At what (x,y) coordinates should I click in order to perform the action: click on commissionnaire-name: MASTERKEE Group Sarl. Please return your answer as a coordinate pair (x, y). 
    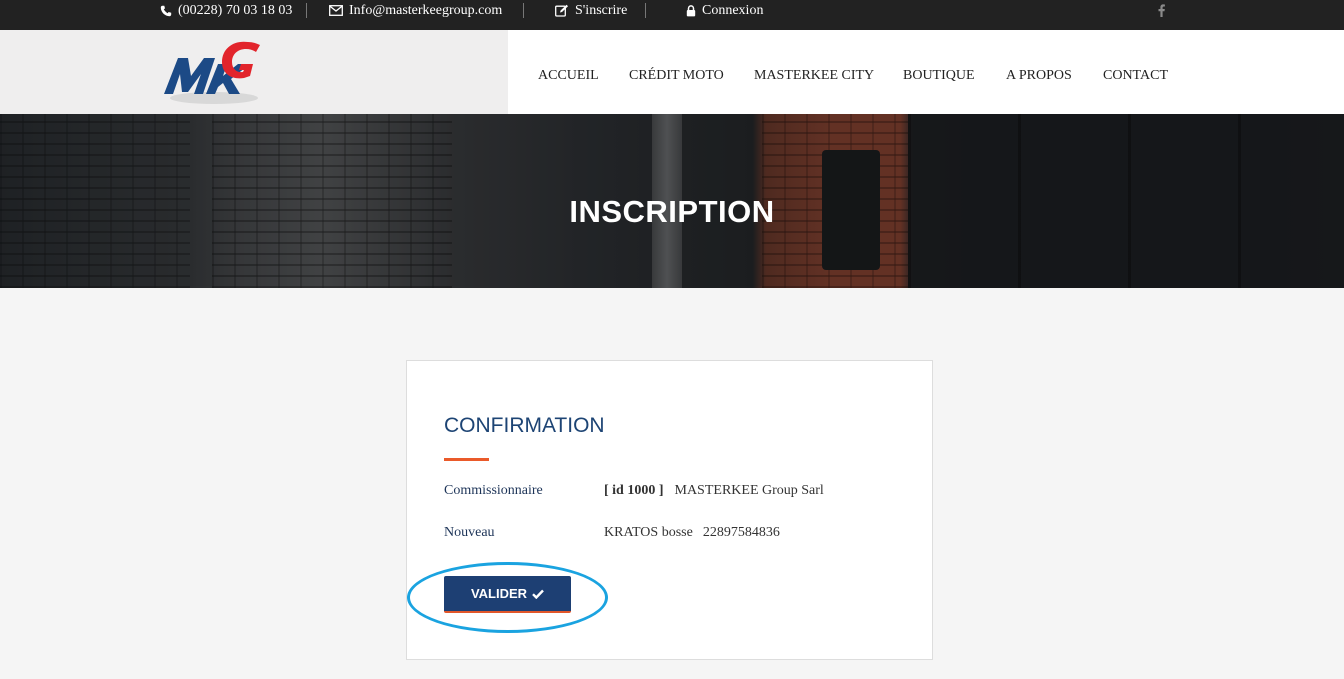
    Looking at the image, I should click on (749, 490).